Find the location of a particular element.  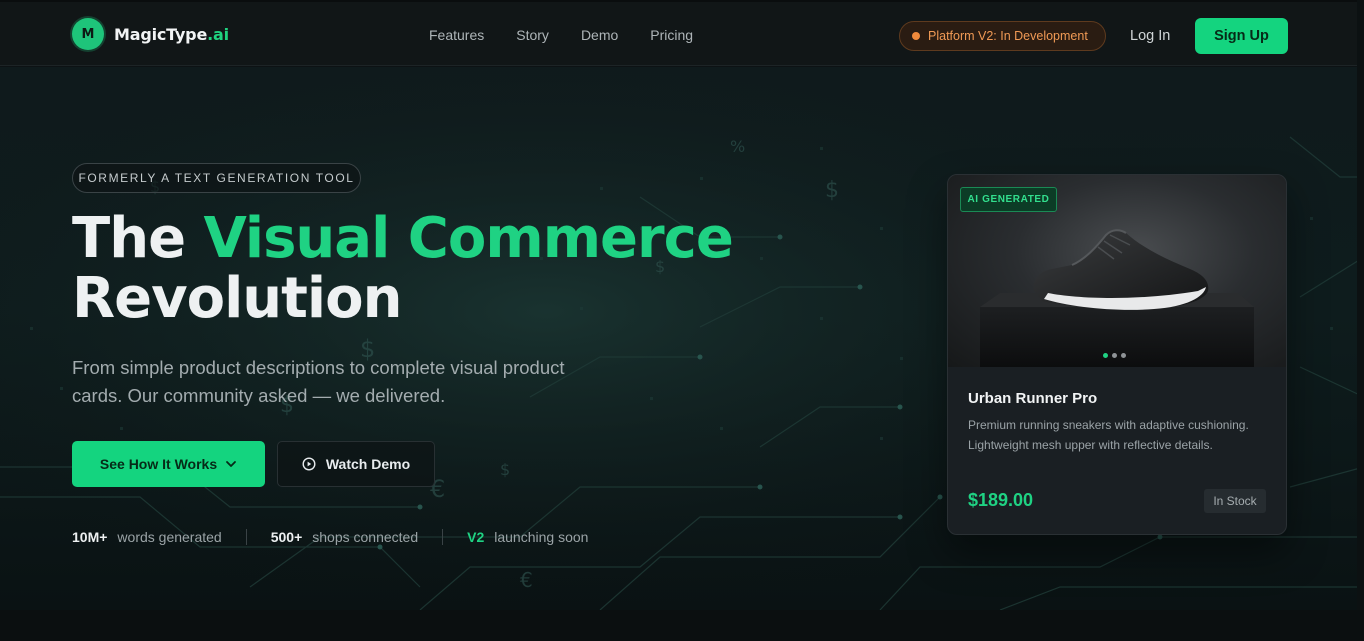

brand-name: MagicType.ai is located at coordinates (171, 34).